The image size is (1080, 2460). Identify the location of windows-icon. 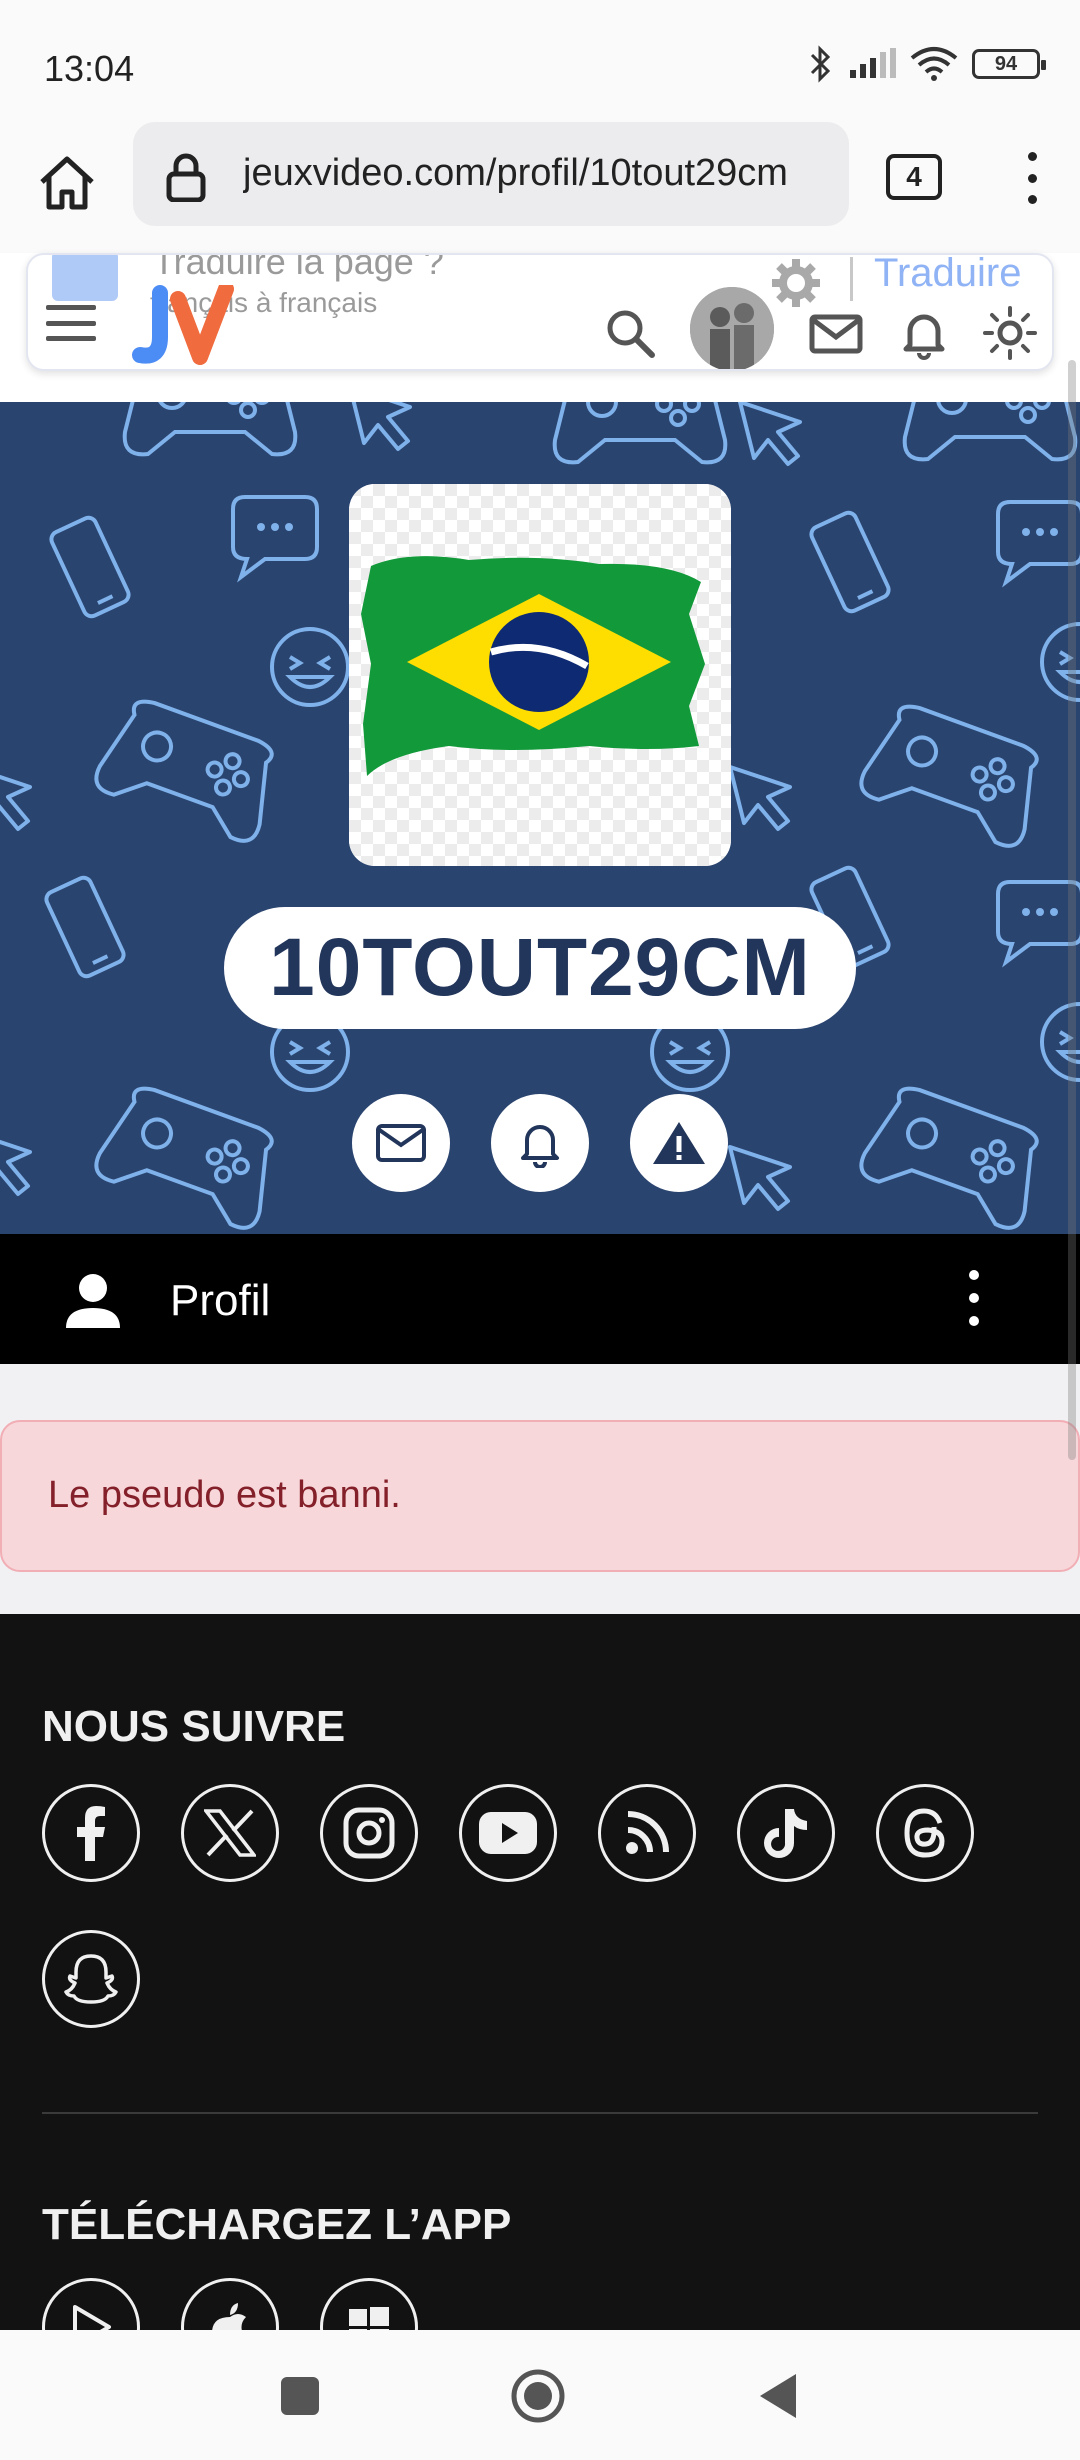
(369, 2304).